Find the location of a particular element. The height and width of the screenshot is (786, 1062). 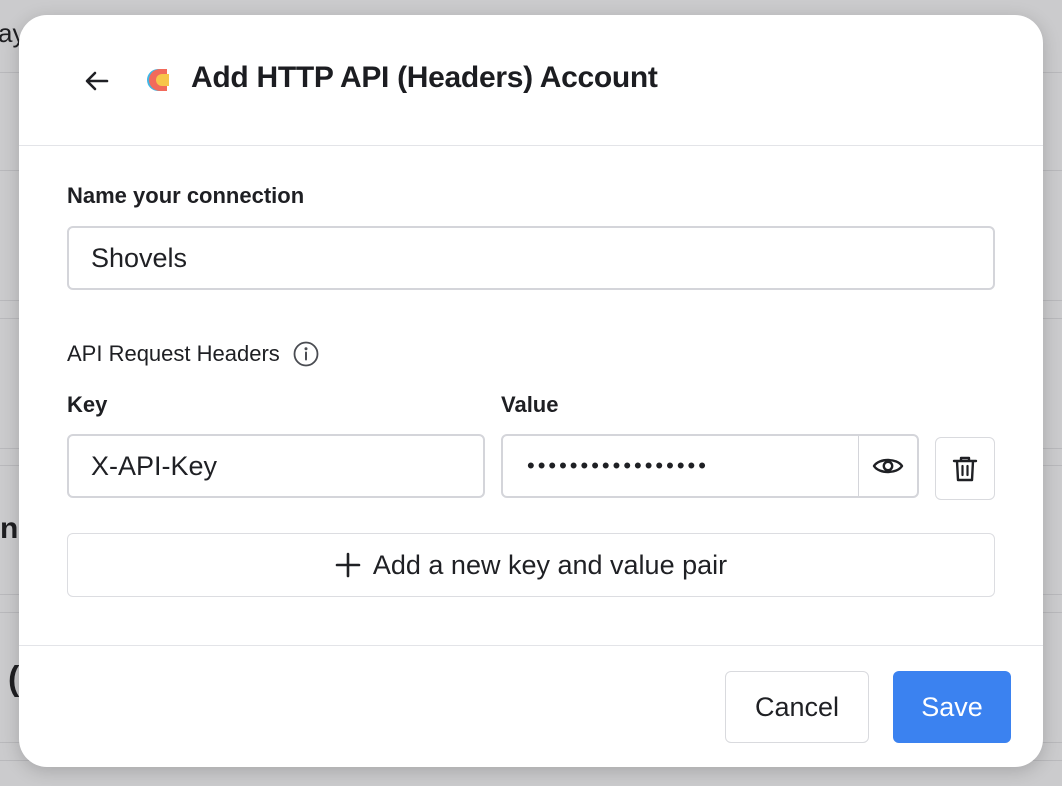

arrow-left-icon is located at coordinates (97, 81).